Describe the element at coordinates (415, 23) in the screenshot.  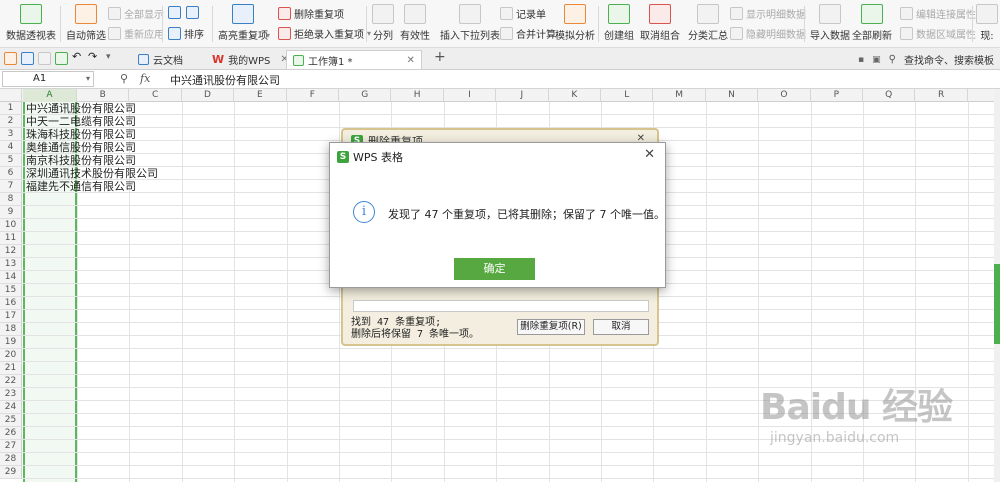
I see `validity-button: 有效性` at that location.